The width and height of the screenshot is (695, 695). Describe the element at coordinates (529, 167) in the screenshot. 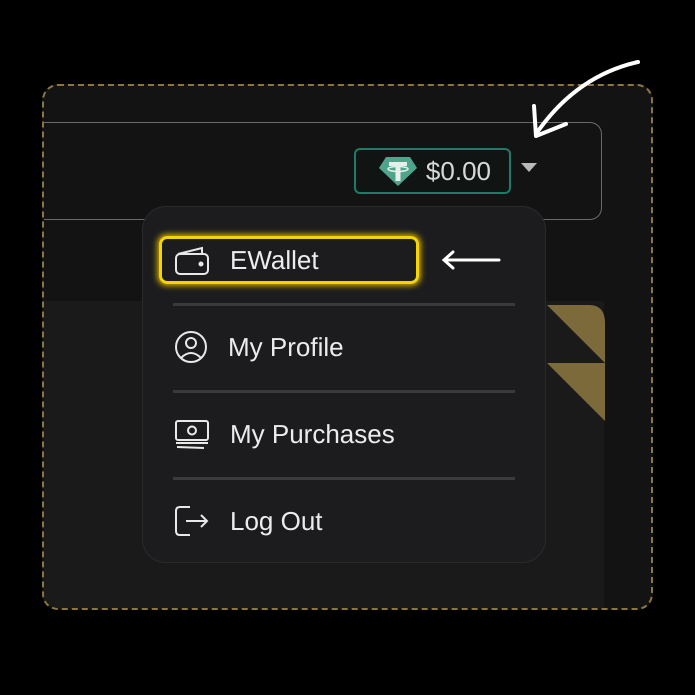

I see `caret-icon` at that location.